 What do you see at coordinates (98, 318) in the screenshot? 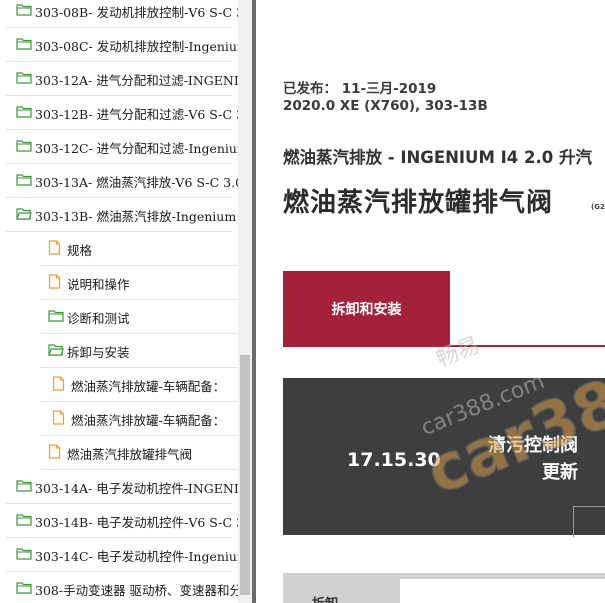
I see `tree-item-label: 诊断和测试` at bounding box center [98, 318].